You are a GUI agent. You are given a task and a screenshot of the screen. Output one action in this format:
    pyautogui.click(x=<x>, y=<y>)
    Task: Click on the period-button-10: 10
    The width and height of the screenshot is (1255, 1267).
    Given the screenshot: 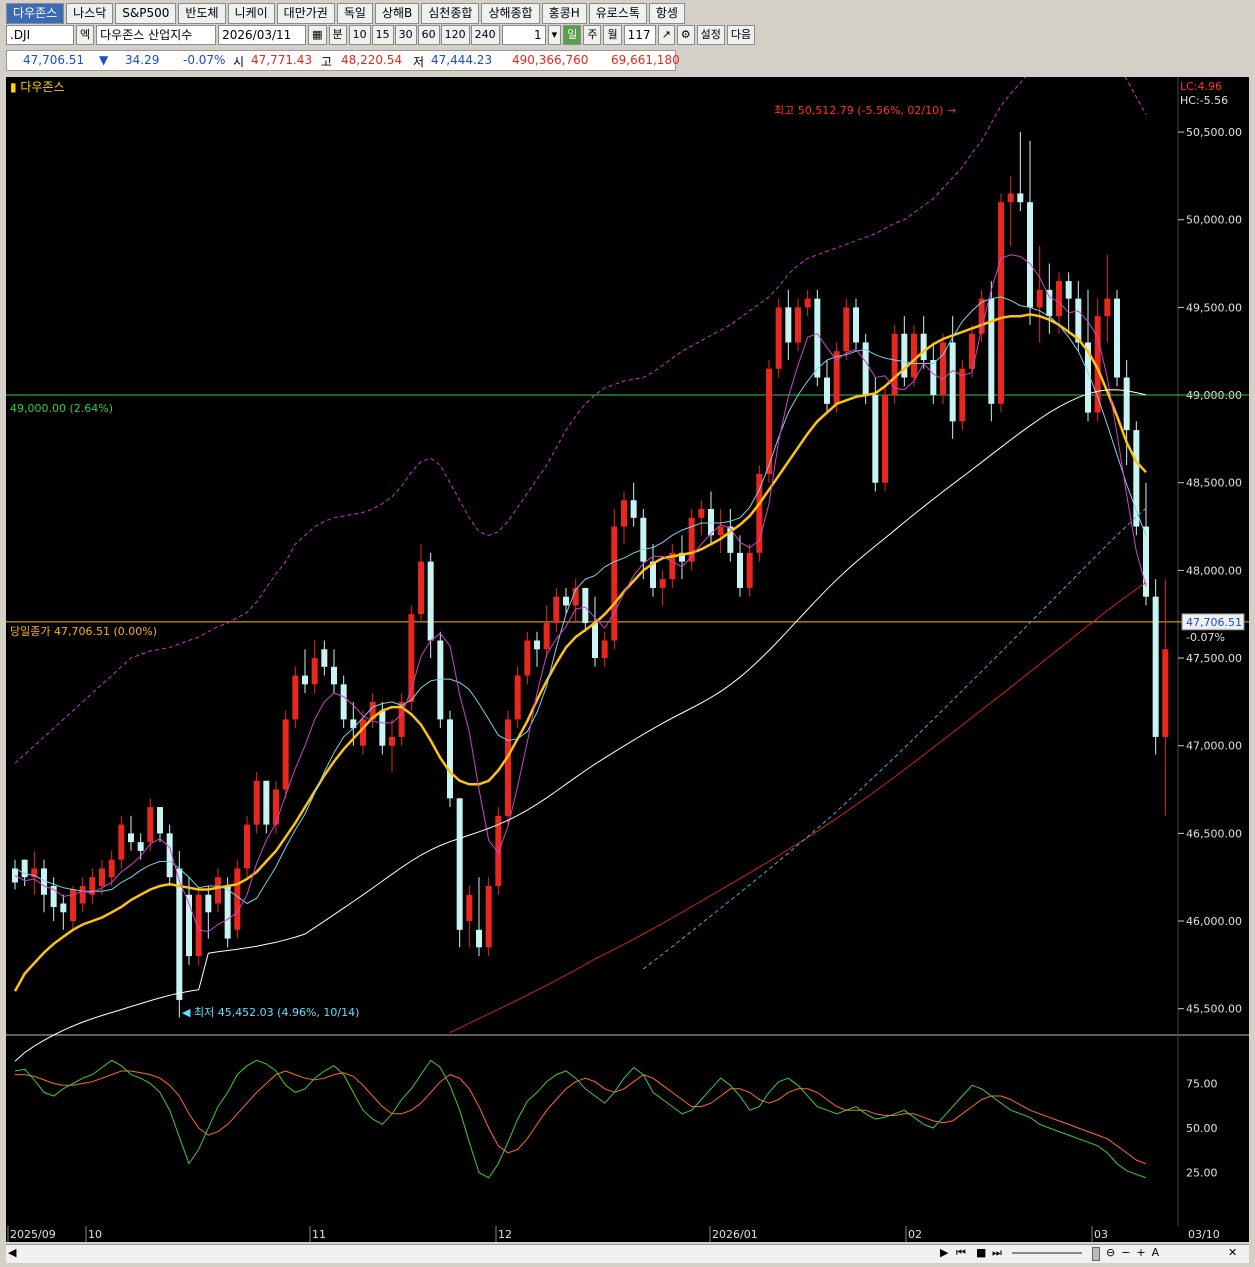 What is the action you would take?
    pyautogui.click(x=359, y=35)
    